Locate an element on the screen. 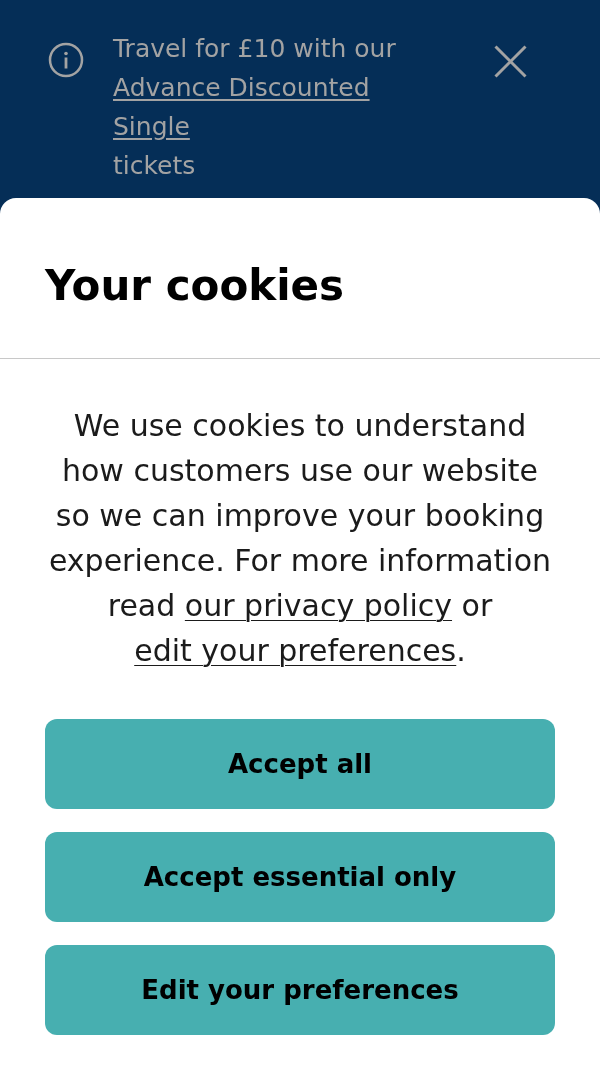 The height and width of the screenshot is (1065, 600). accept-essential-button: Accept essential only is located at coordinates (300, 877).